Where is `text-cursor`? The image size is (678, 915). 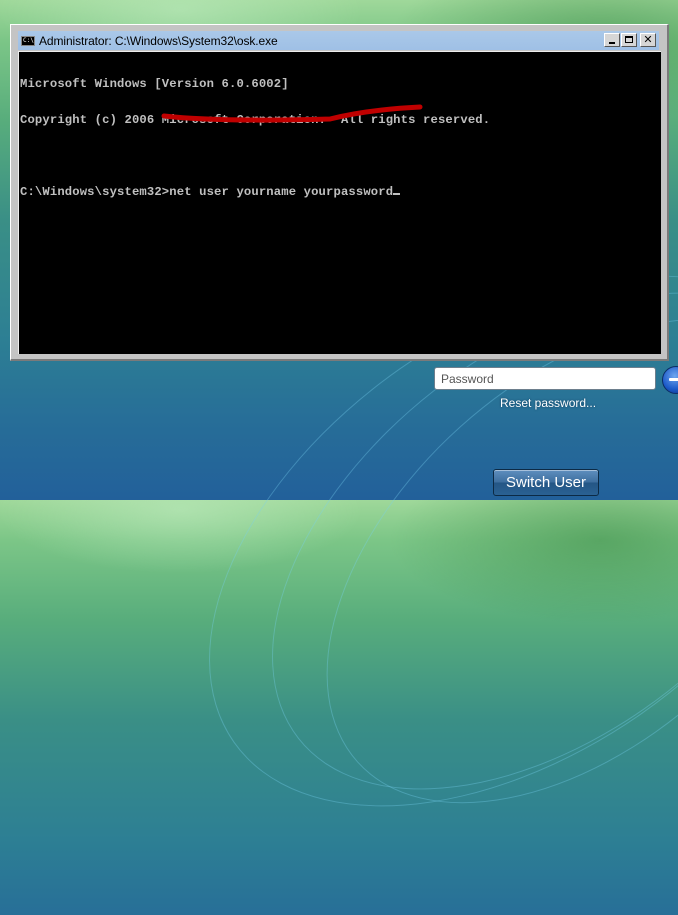
text-cursor is located at coordinates (397, 194).